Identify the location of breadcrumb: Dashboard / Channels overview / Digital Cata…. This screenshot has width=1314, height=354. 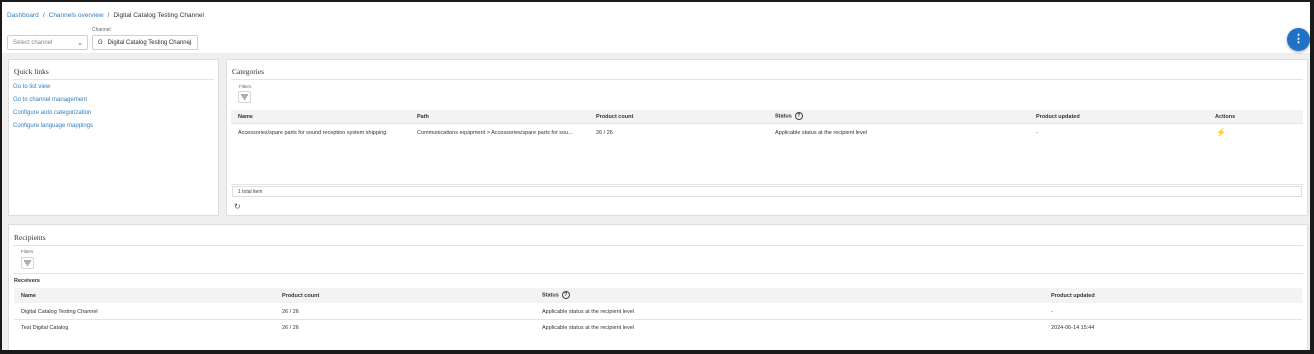
(105, 15).